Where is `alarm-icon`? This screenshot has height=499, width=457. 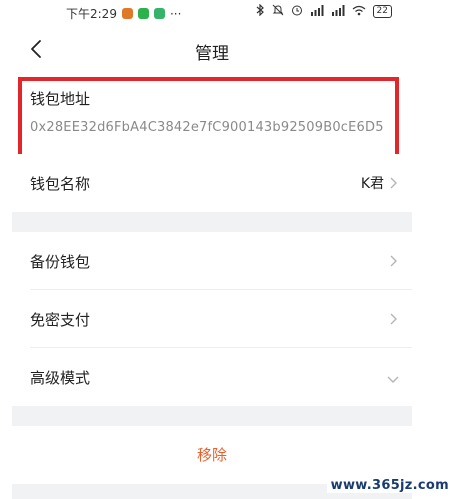
alarm-icon is located at coordinates (297, 11).